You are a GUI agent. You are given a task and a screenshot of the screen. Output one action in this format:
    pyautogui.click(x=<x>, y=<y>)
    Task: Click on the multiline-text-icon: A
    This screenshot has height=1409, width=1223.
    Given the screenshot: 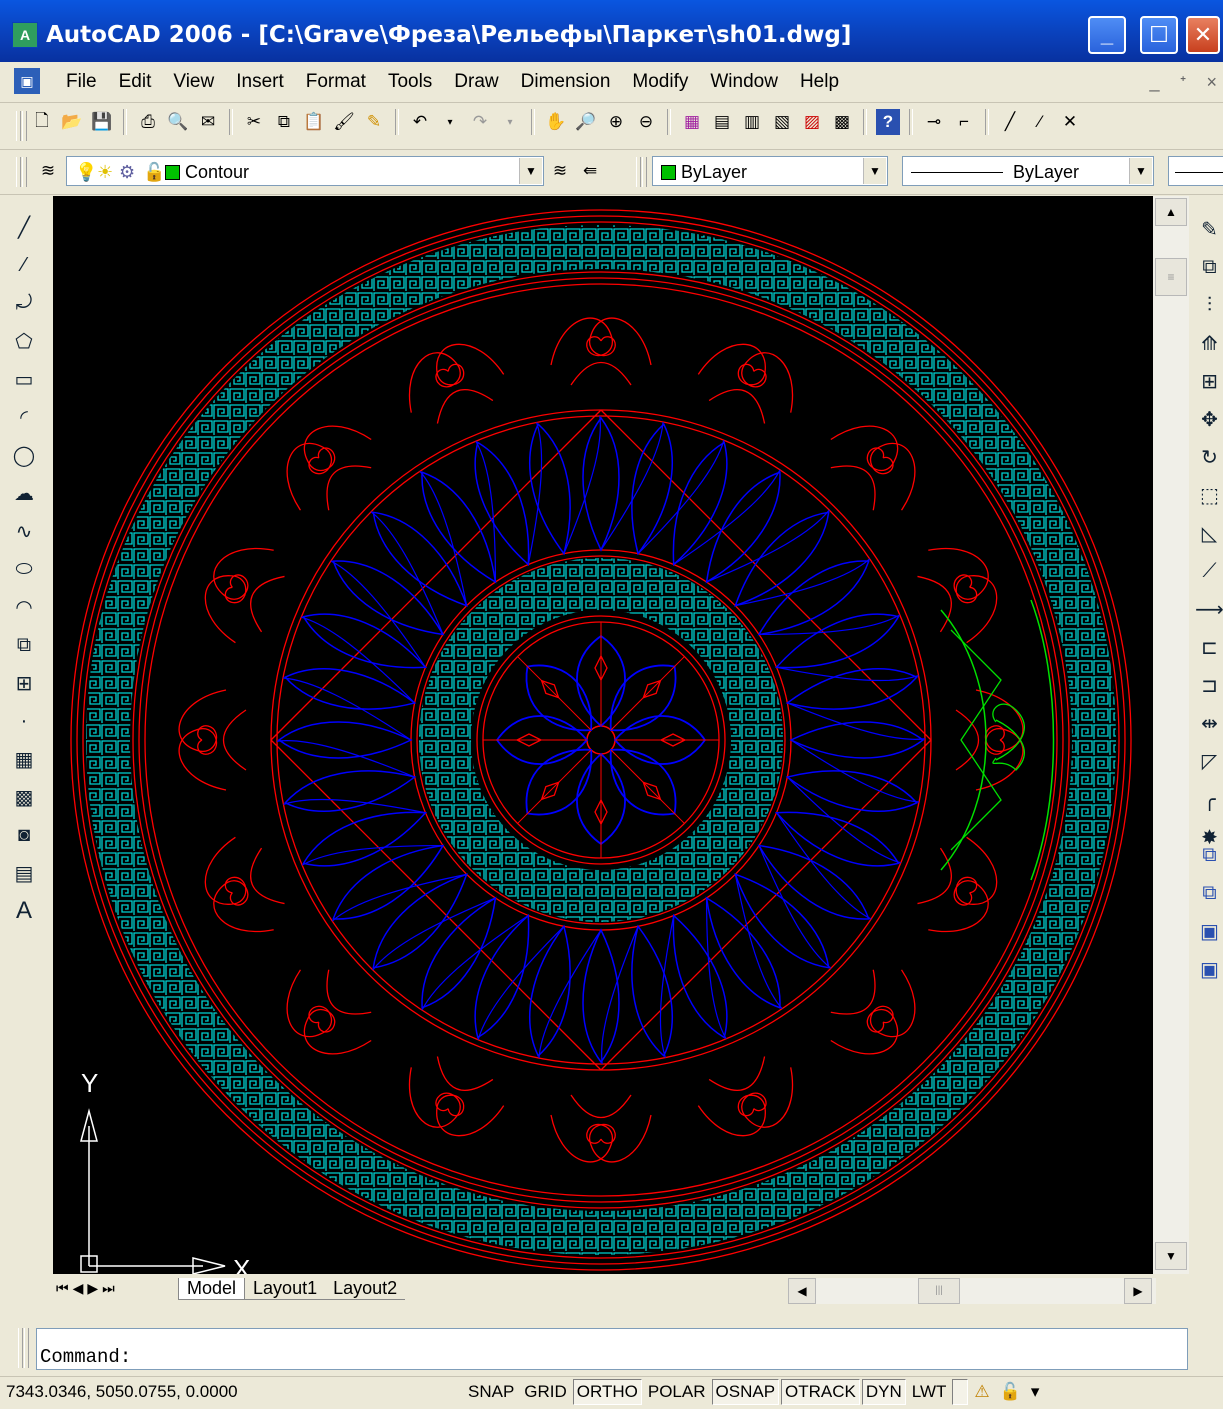 What is the action you would take?
    pyautogui.click(x=24, y=911)
    